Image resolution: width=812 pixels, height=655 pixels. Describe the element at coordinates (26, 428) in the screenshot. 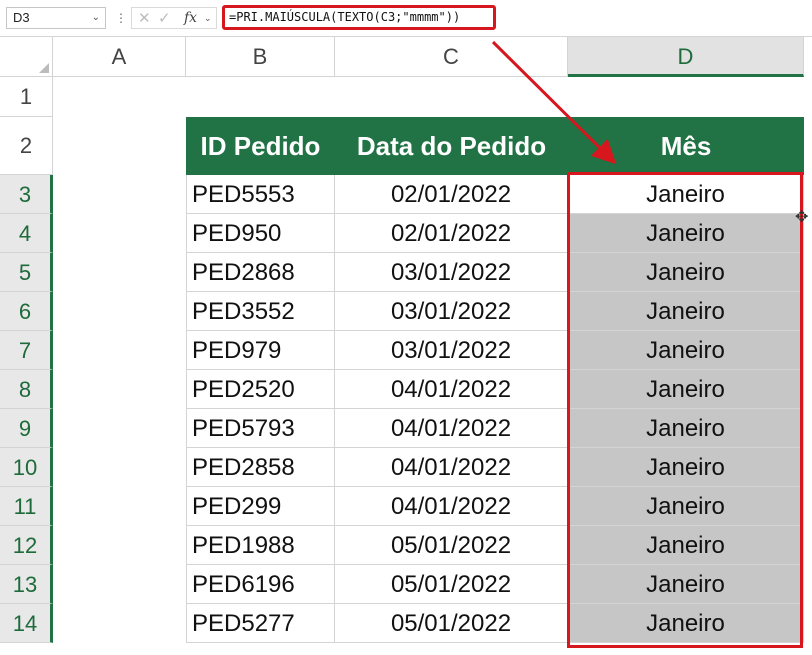

I see `row-header-9: 9` at that location.